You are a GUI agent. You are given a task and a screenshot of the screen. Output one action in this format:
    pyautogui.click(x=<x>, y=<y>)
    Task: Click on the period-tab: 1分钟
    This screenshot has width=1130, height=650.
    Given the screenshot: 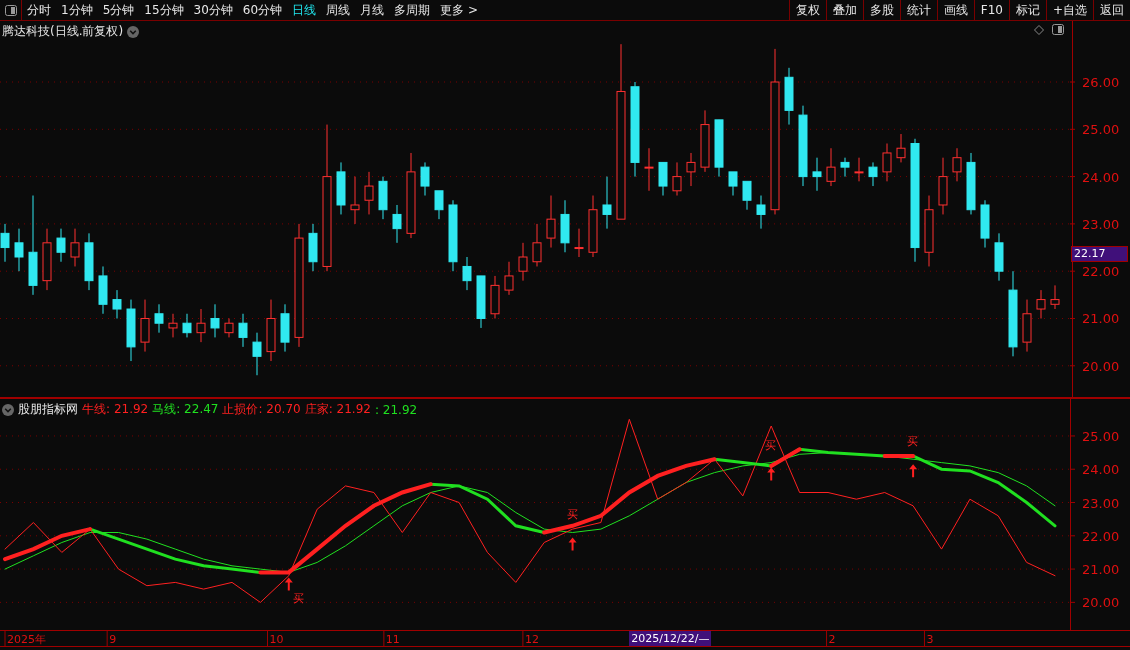 What is the action you would take?
    pyautogui.click(x=77, y=10)
    